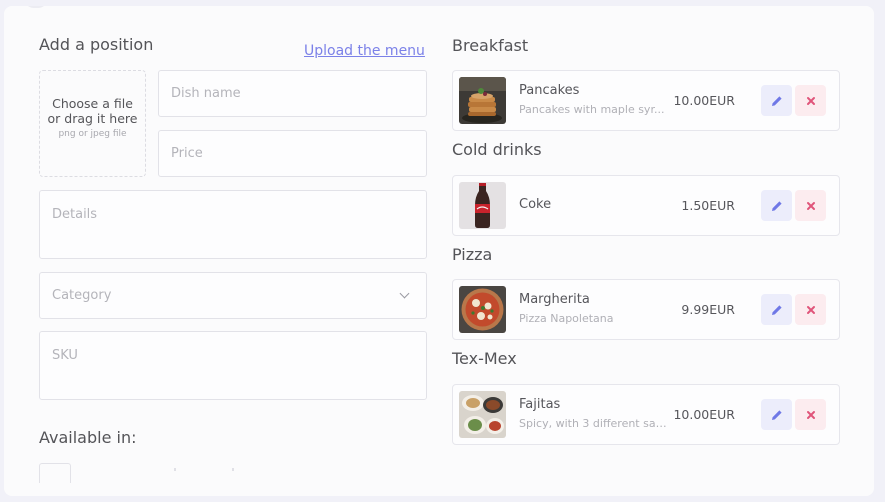  What do you see at coordinates (708, 309) in the screenshot?
I see `dish-price: 9.99EUR` at bounding box center [708, 309].